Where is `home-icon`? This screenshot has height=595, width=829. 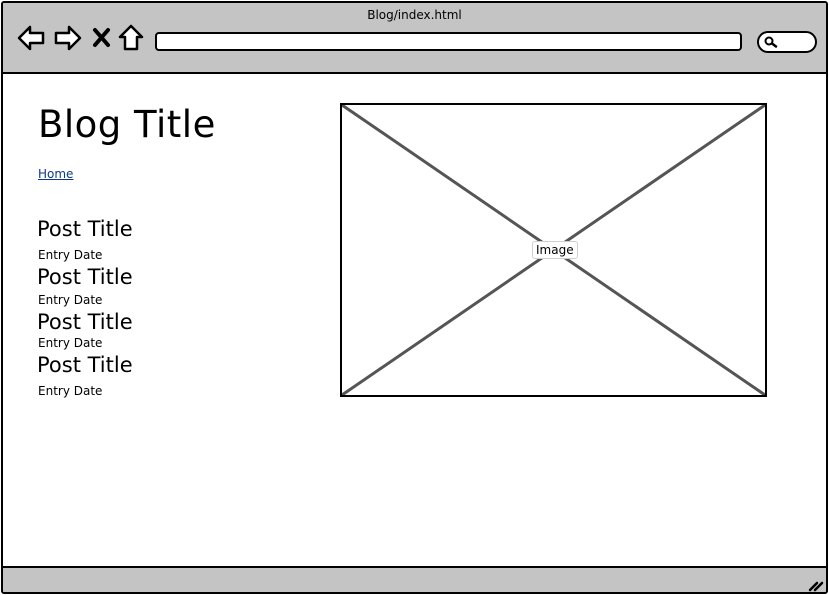
home-icon is located at coordinates (131, 37).